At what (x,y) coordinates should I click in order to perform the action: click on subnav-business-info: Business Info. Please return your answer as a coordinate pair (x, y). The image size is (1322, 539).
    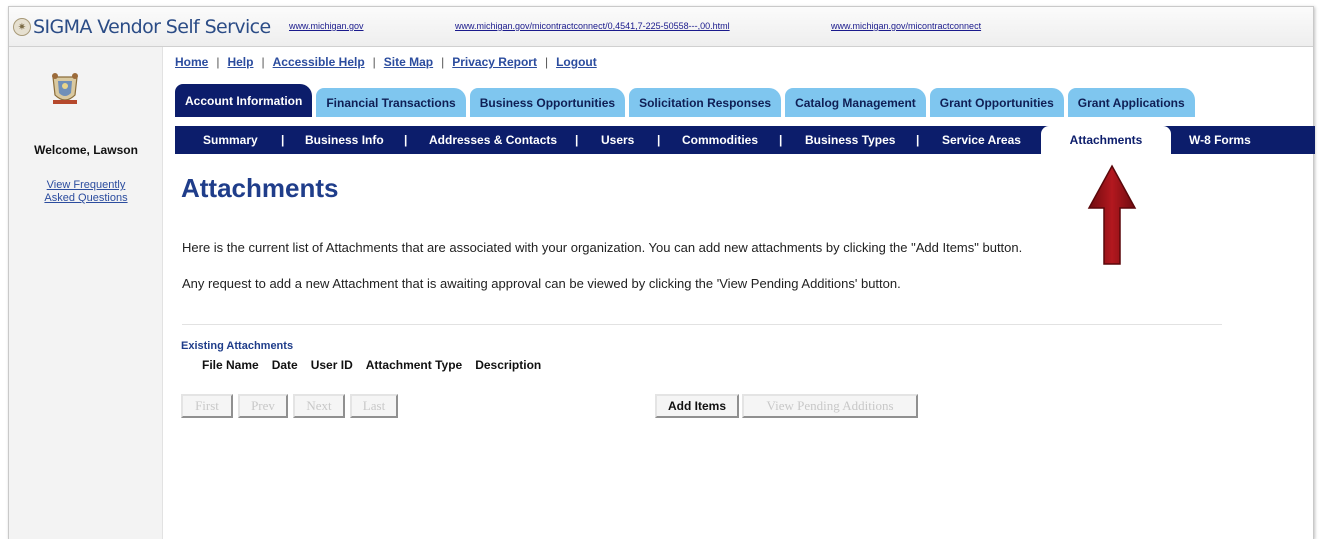
    Looking at the image, I should click on (344, 140).